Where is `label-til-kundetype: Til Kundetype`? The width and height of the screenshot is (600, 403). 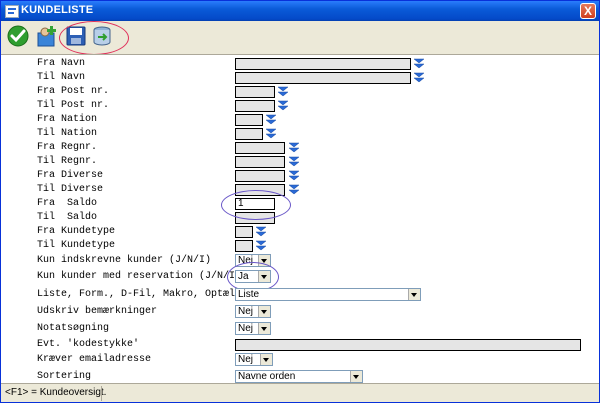
label-til-kundetype: Til Kundetype is located at coordinates (76, 245).